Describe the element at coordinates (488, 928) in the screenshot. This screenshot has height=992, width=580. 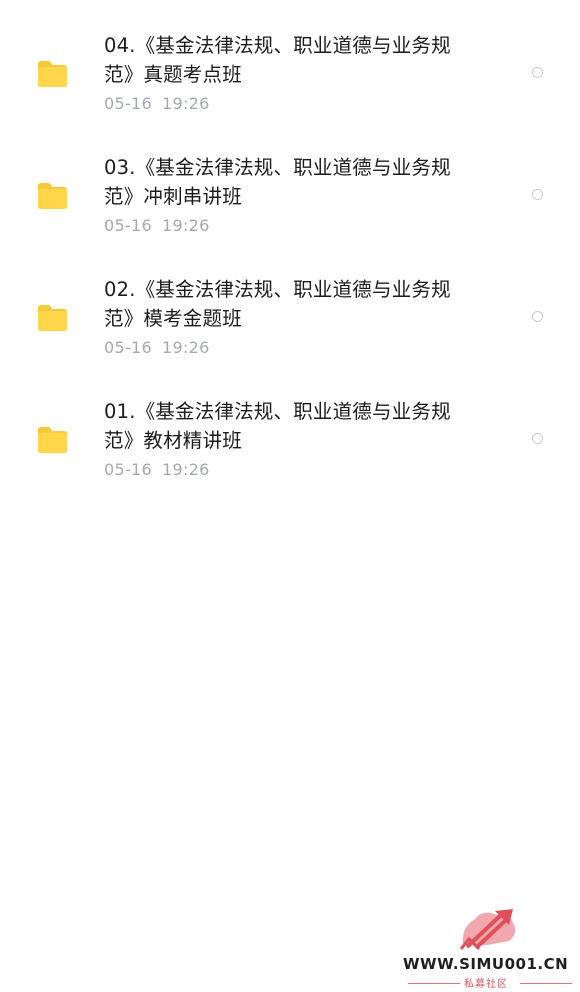
I see `watermark-logo-icon` at that location.